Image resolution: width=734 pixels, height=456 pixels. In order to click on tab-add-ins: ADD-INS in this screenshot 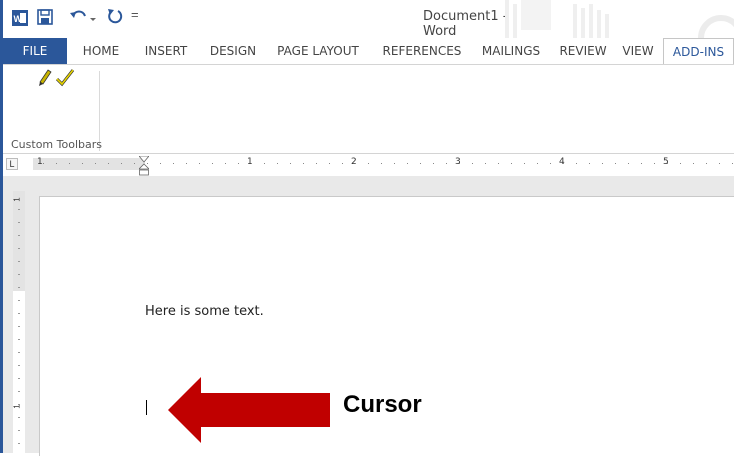, I will do `click(698, 51)`.